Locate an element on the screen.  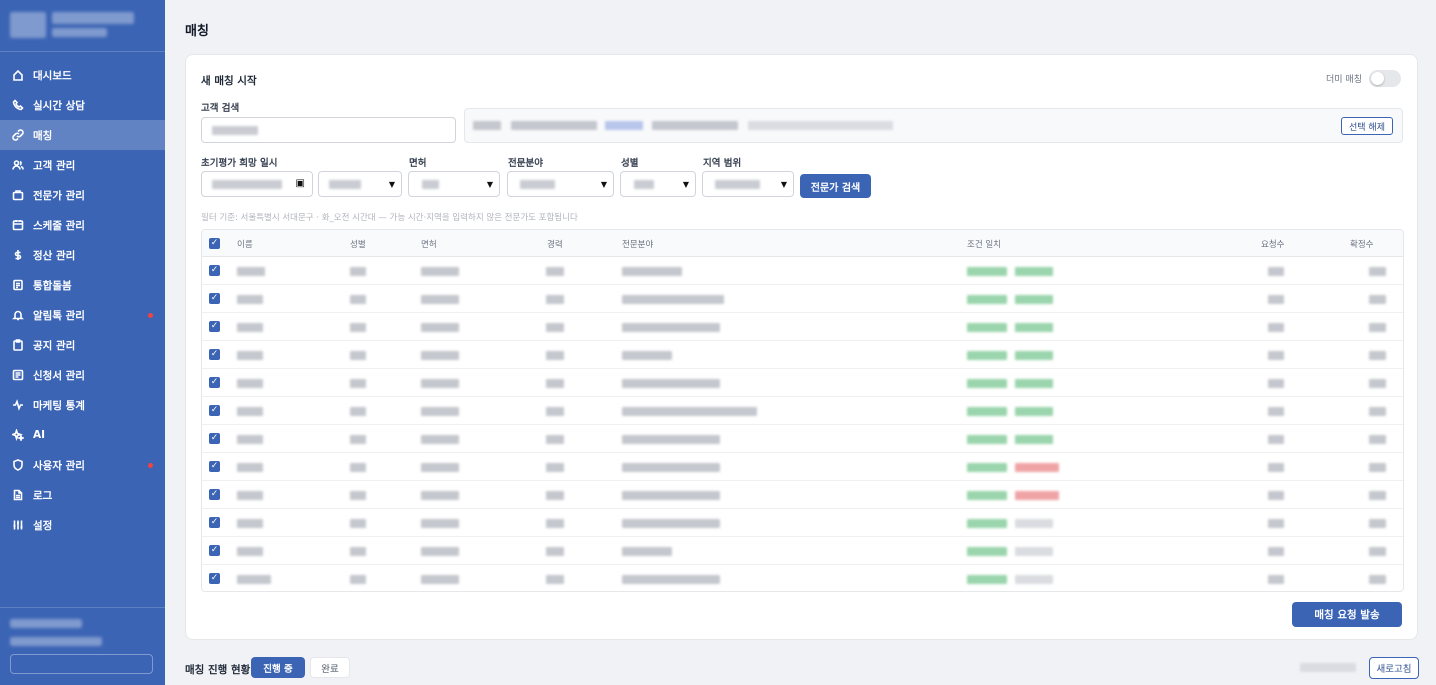
dummy-matching: 더미 매칭 is located at coordinates (1363, 78).